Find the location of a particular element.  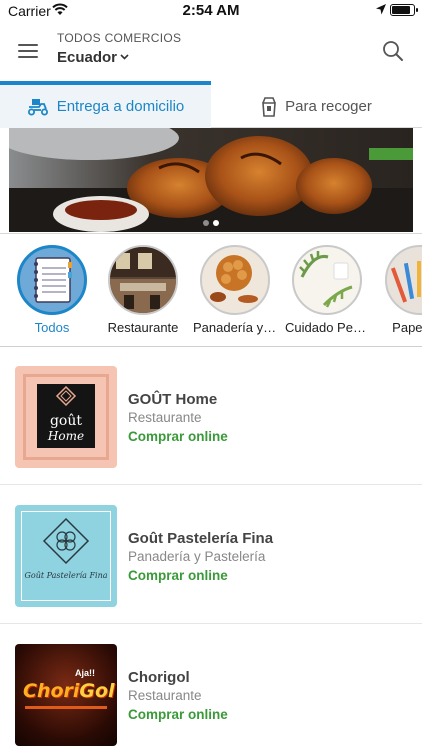

chevron-down-icon is located at coordinates (124, 57).